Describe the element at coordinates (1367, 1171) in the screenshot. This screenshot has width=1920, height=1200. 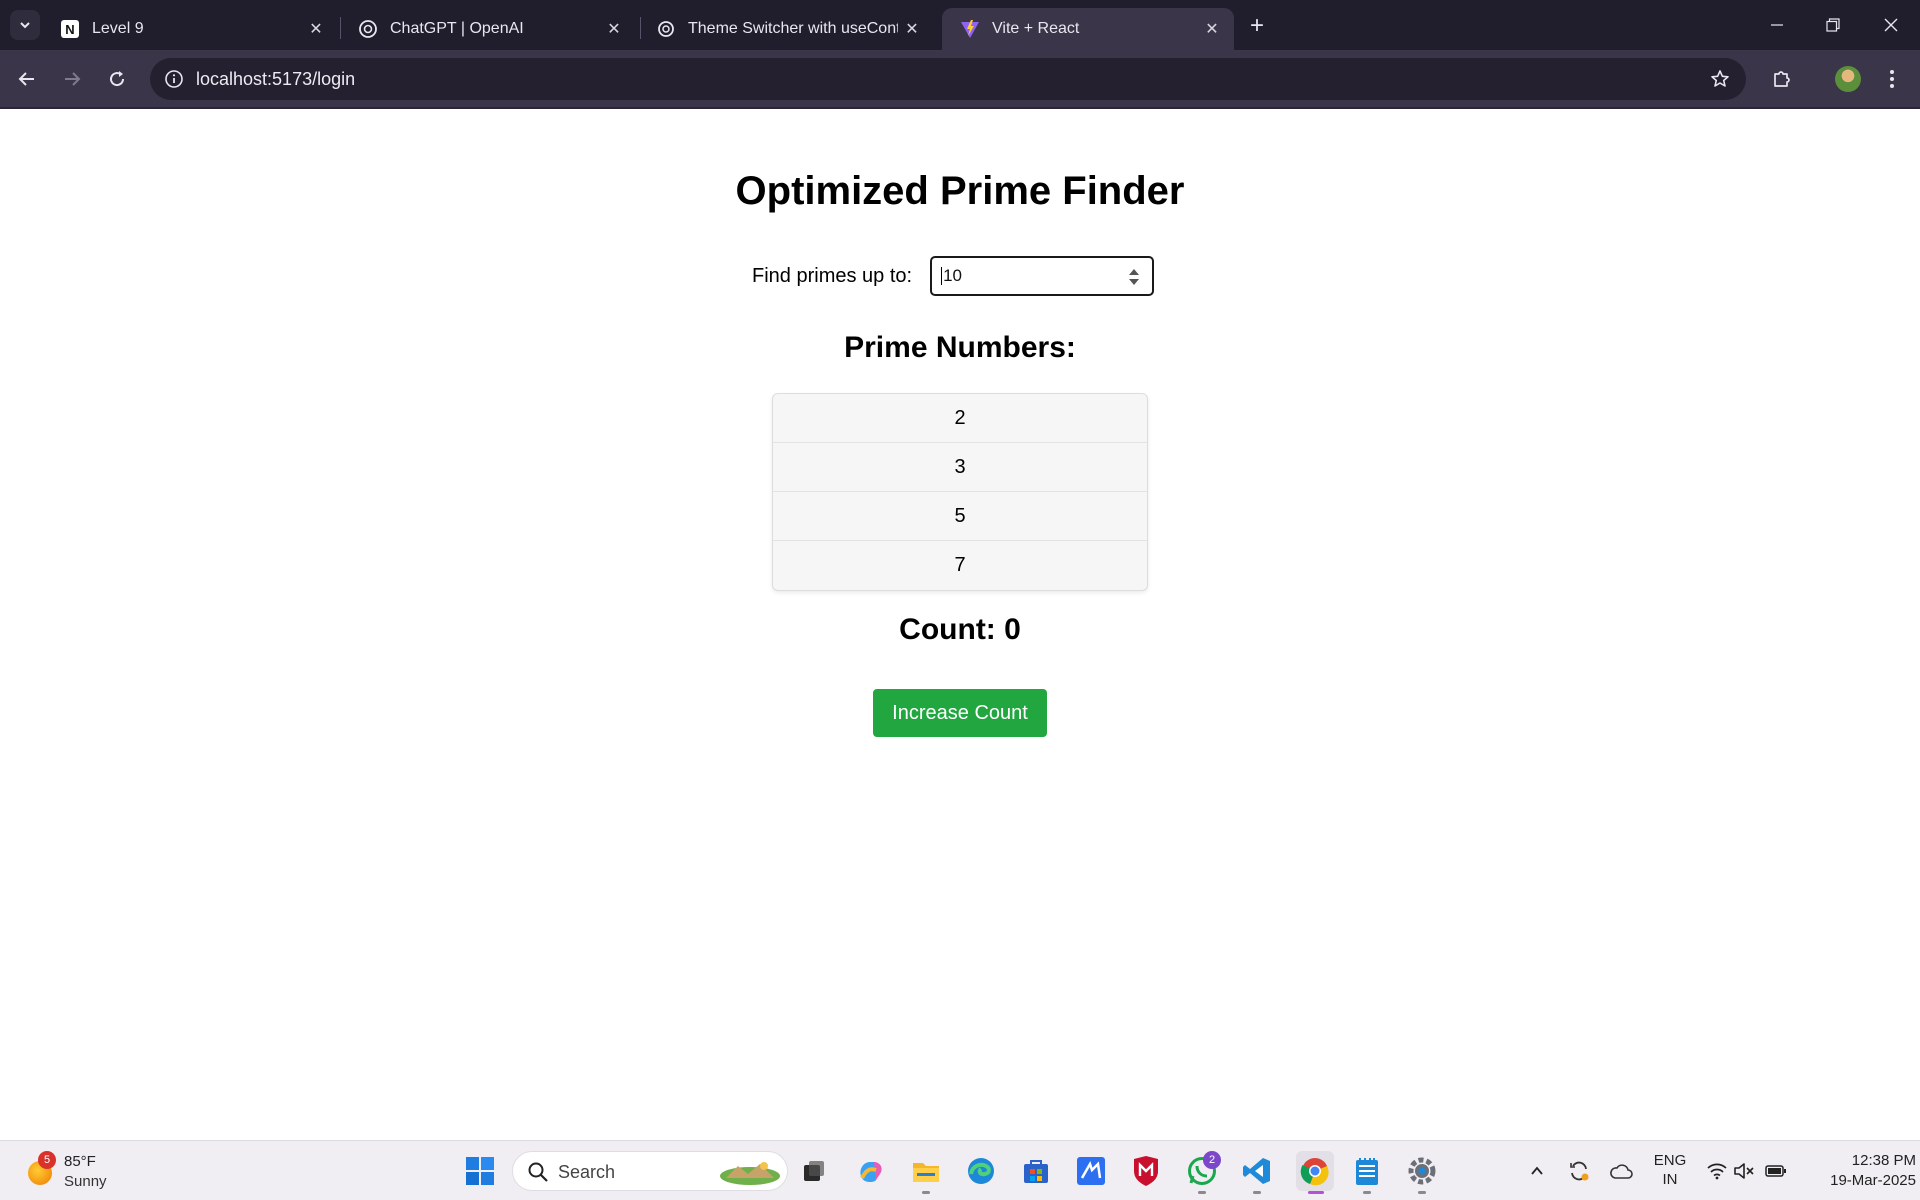
I see `notepad-icon` at that location.